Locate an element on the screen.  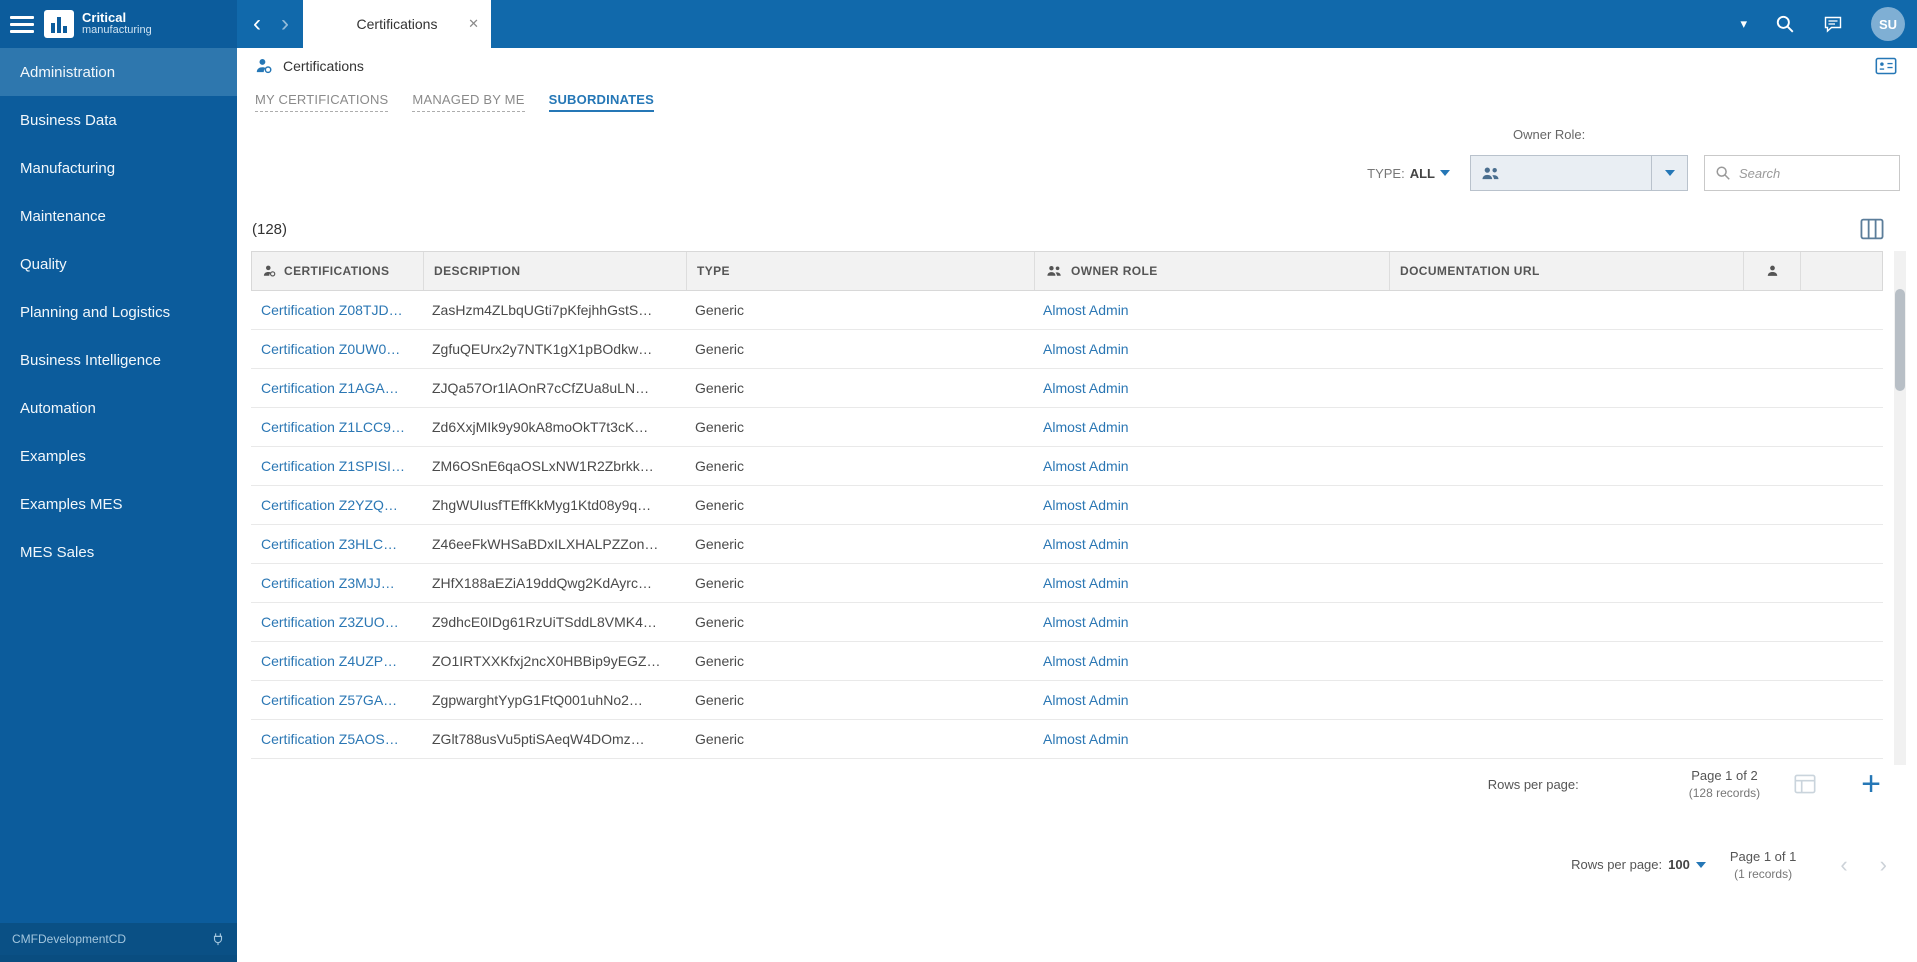
details-panel-toggle-icon is located at coordinates (1886, 66).